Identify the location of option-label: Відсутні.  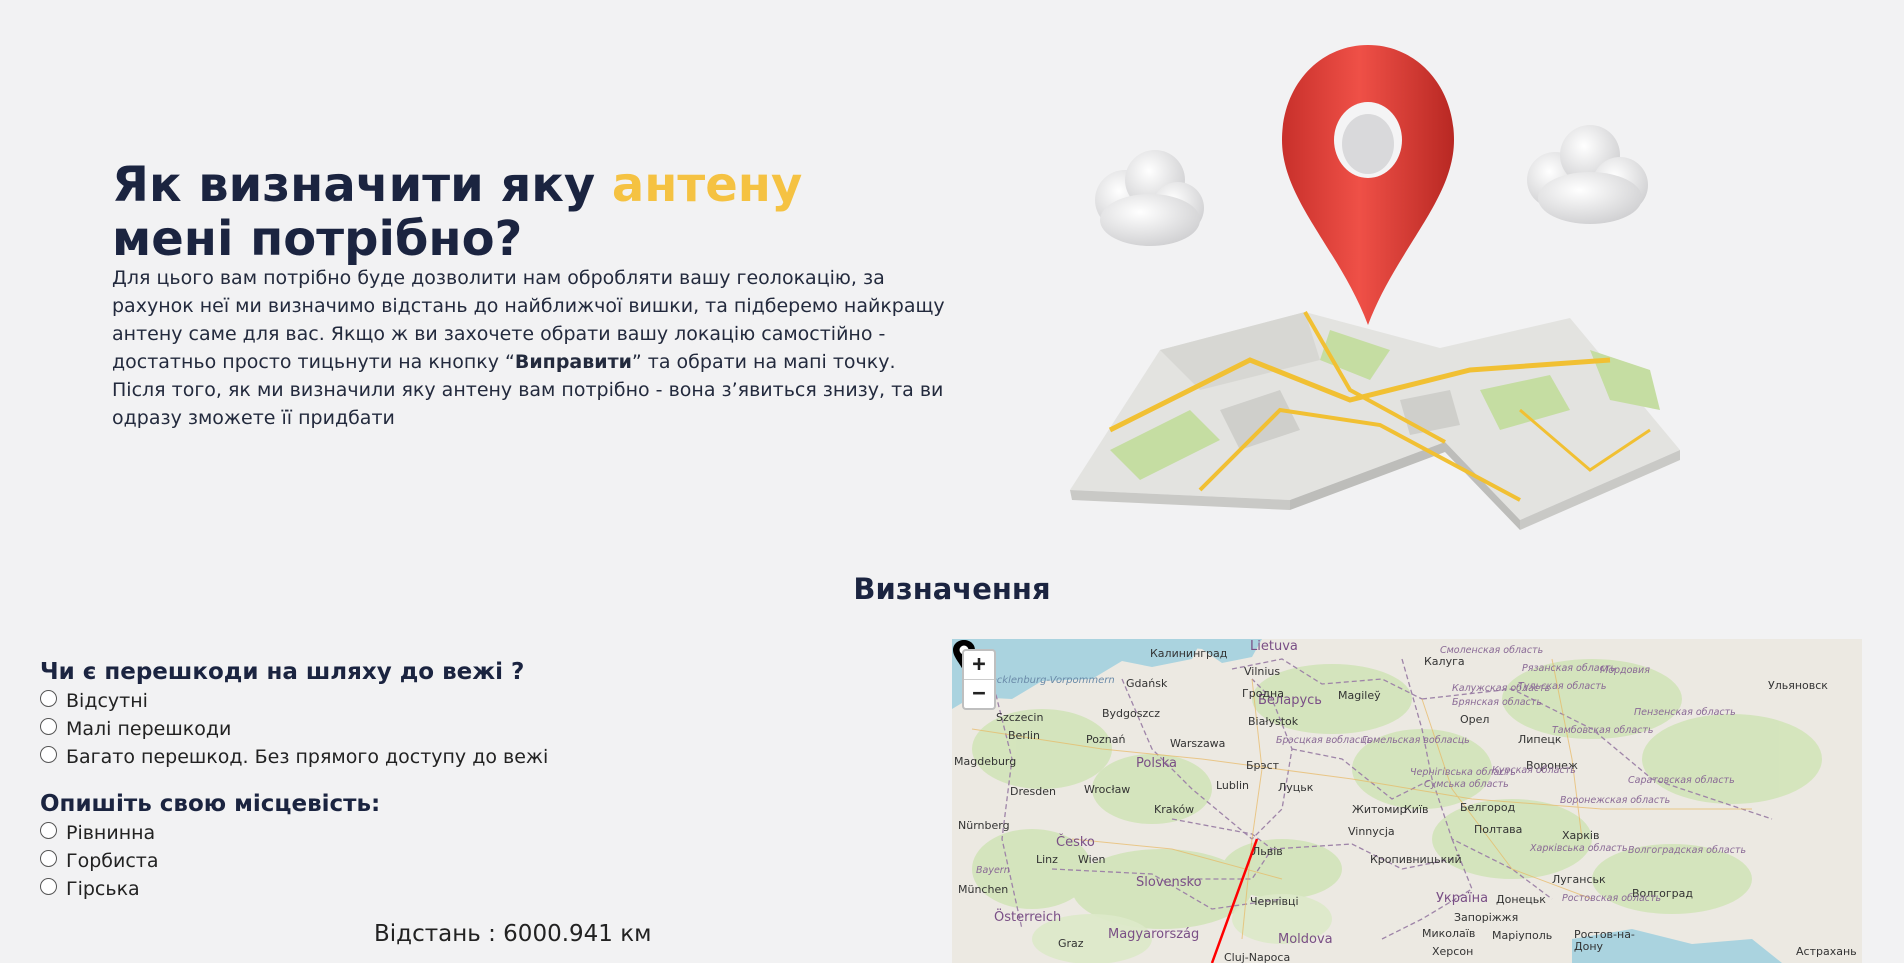
(107, 701).